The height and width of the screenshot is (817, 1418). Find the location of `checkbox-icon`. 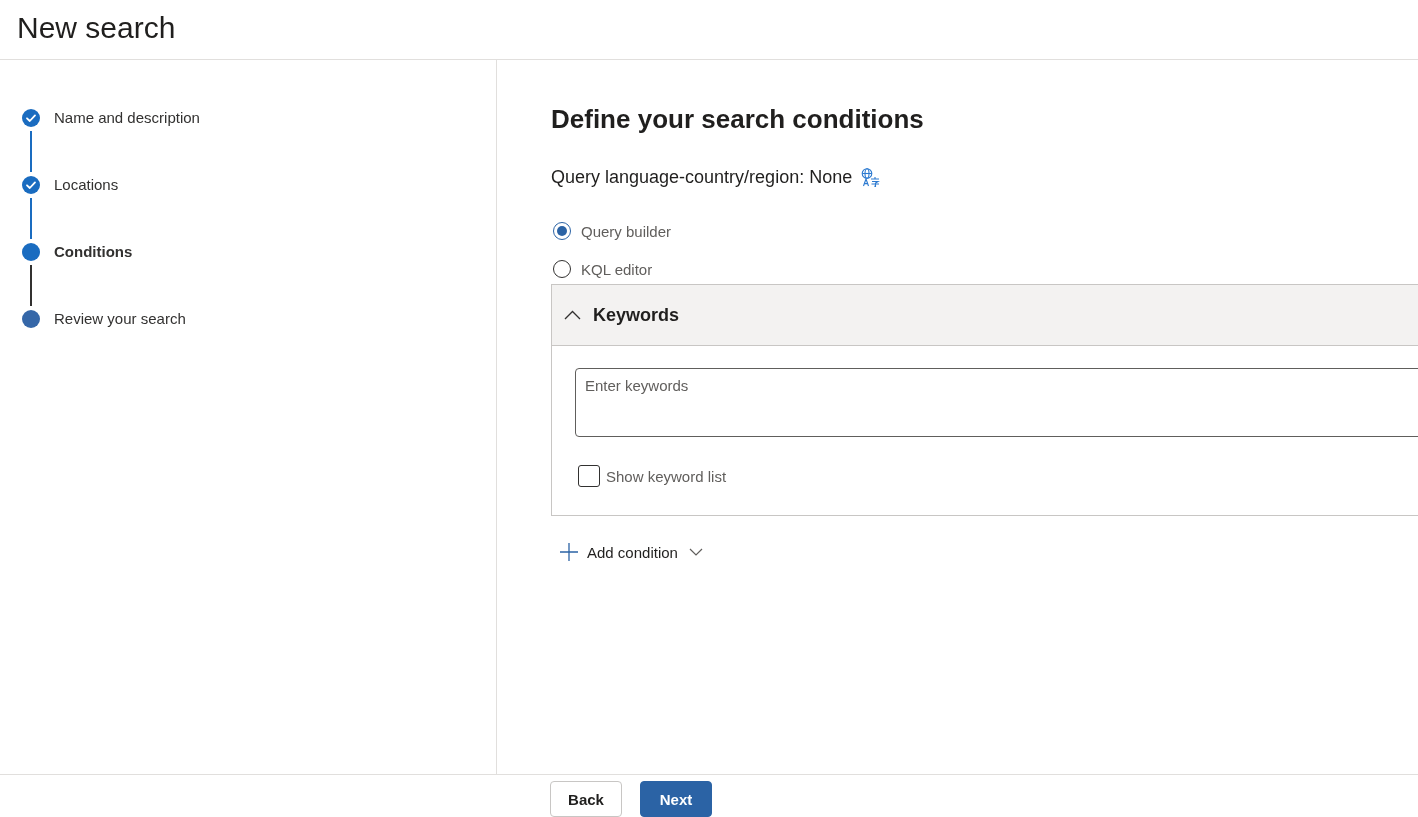

checkbox-icon is located at coordinates (589, 476).